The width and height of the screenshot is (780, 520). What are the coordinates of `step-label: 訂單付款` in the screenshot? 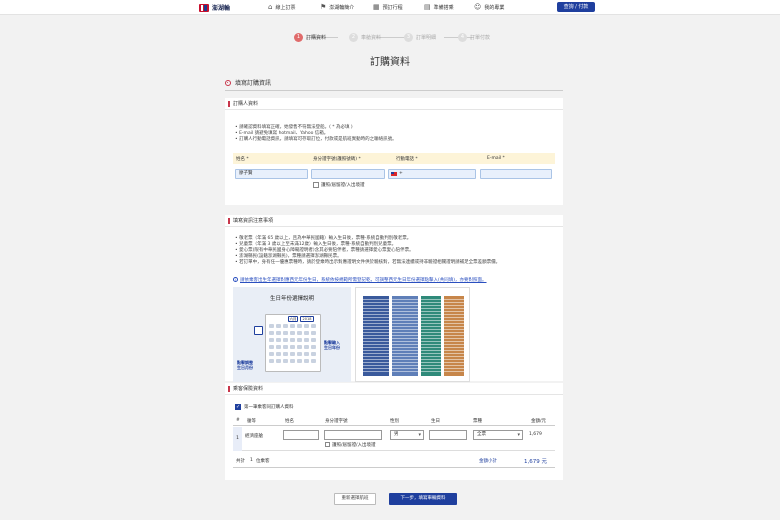 It's located at (480, 38).